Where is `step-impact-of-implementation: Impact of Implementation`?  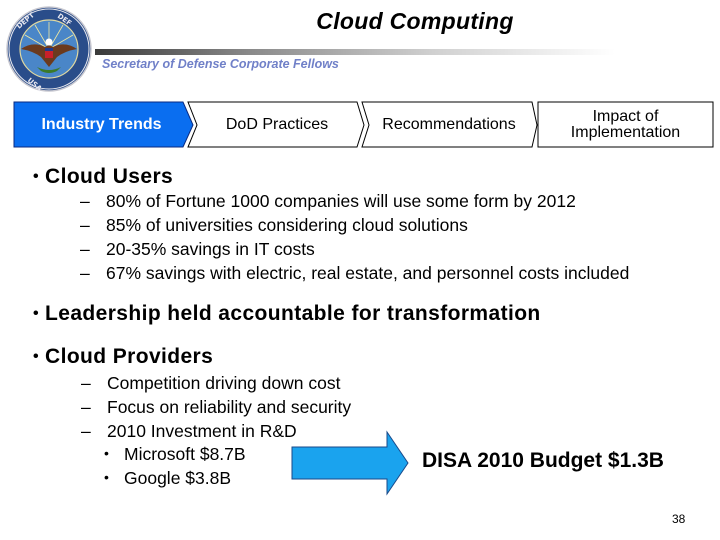 step-impact-of-implementation: Impact of Implementation is located at coordinates (625, 124).